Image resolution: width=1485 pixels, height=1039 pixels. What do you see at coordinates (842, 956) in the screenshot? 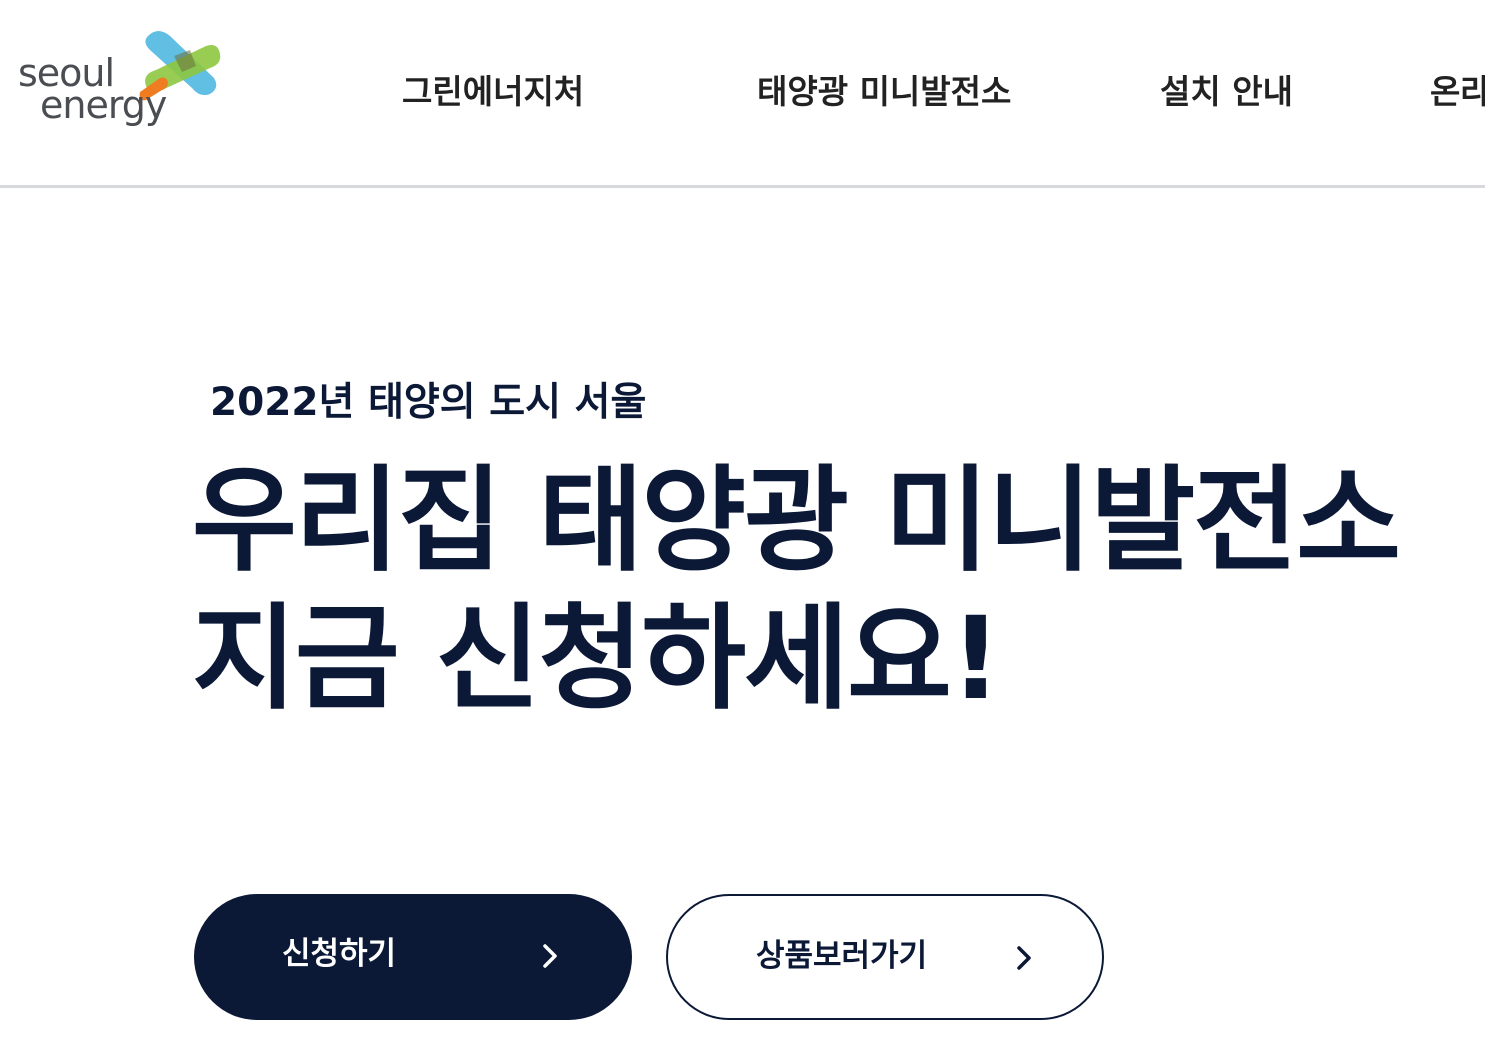
I see `view-products-button-label: 상품보러가기` at bounding box center [842, 956].